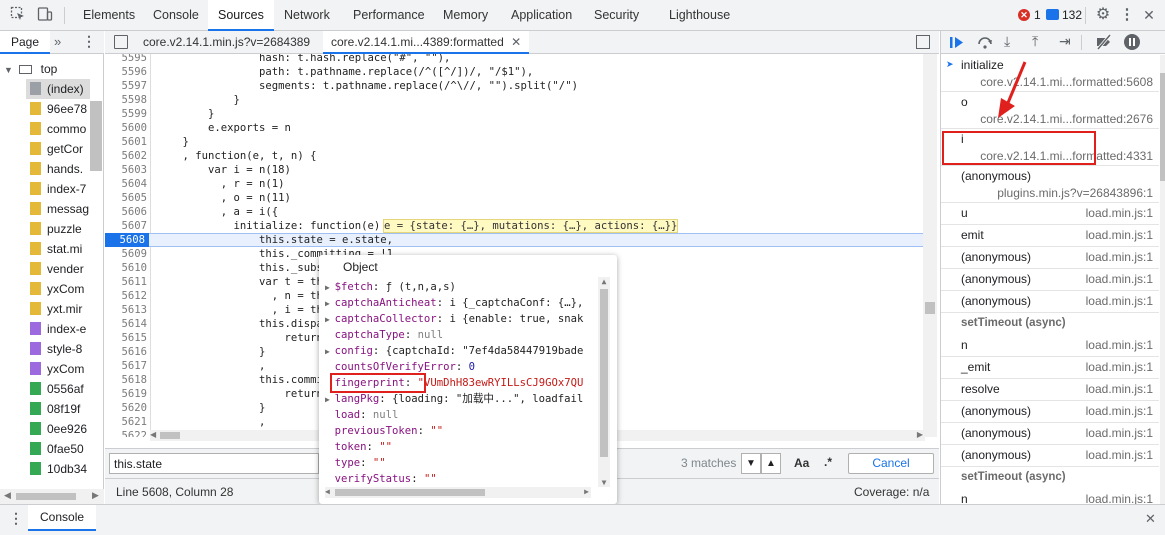 Image resolution: width=1165 pixels, height=535 pixels. Describe the element at coordinates (126, 128) in the screenshot. I see `line-number: 5600` at that location.